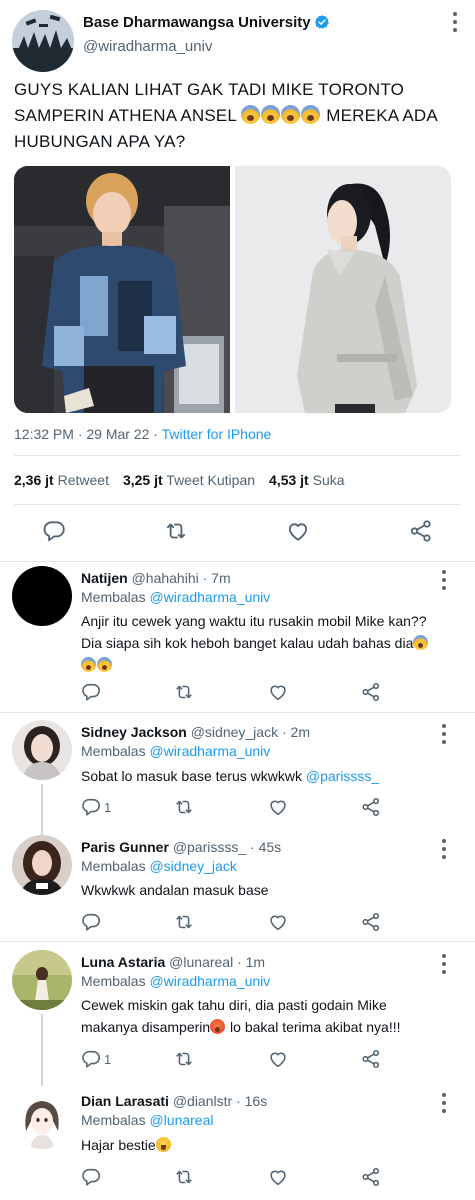  I want to click on mention-link: @parissss_, so click(342, 776).